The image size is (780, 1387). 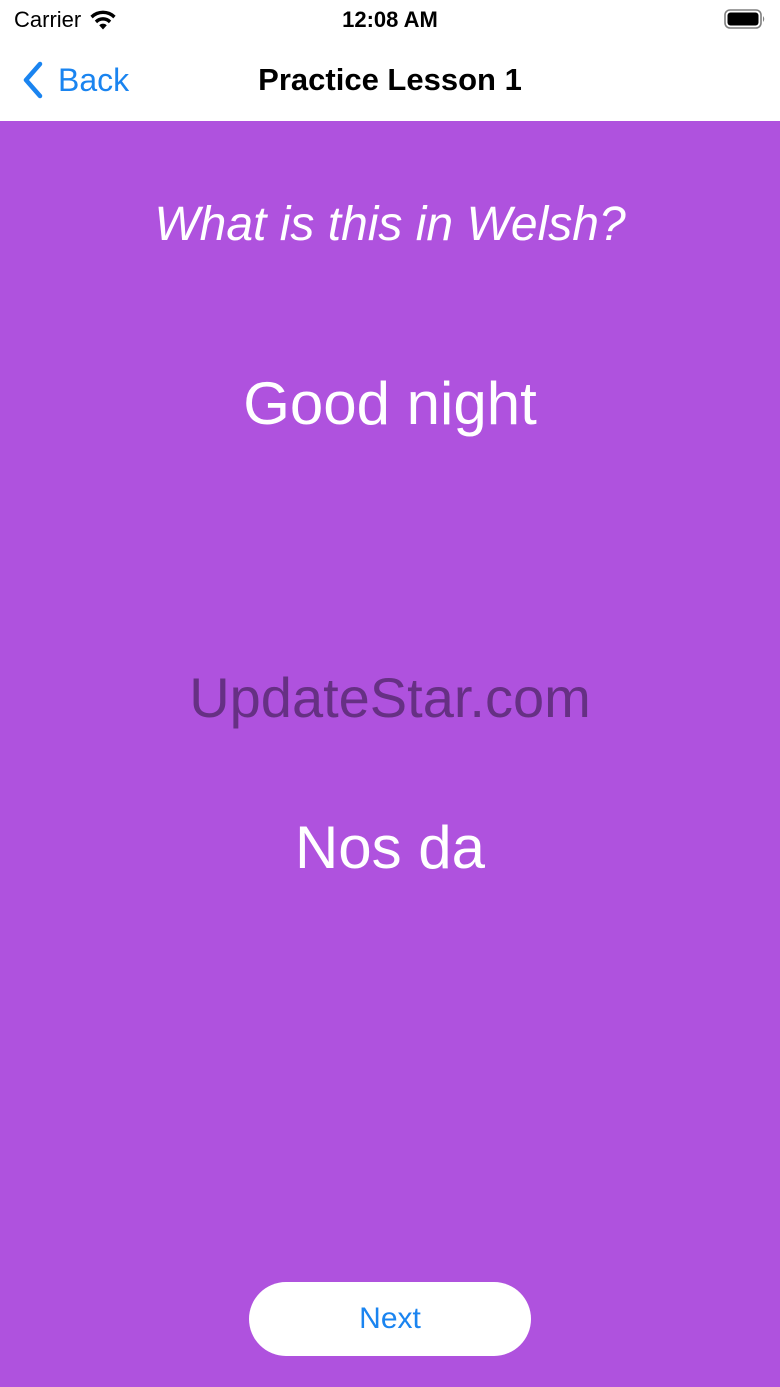 What do you see at coordinates (390, 224) in the screenshot?
I see `question-text: What is this in Welsh?` at bounding box center [390, 224].